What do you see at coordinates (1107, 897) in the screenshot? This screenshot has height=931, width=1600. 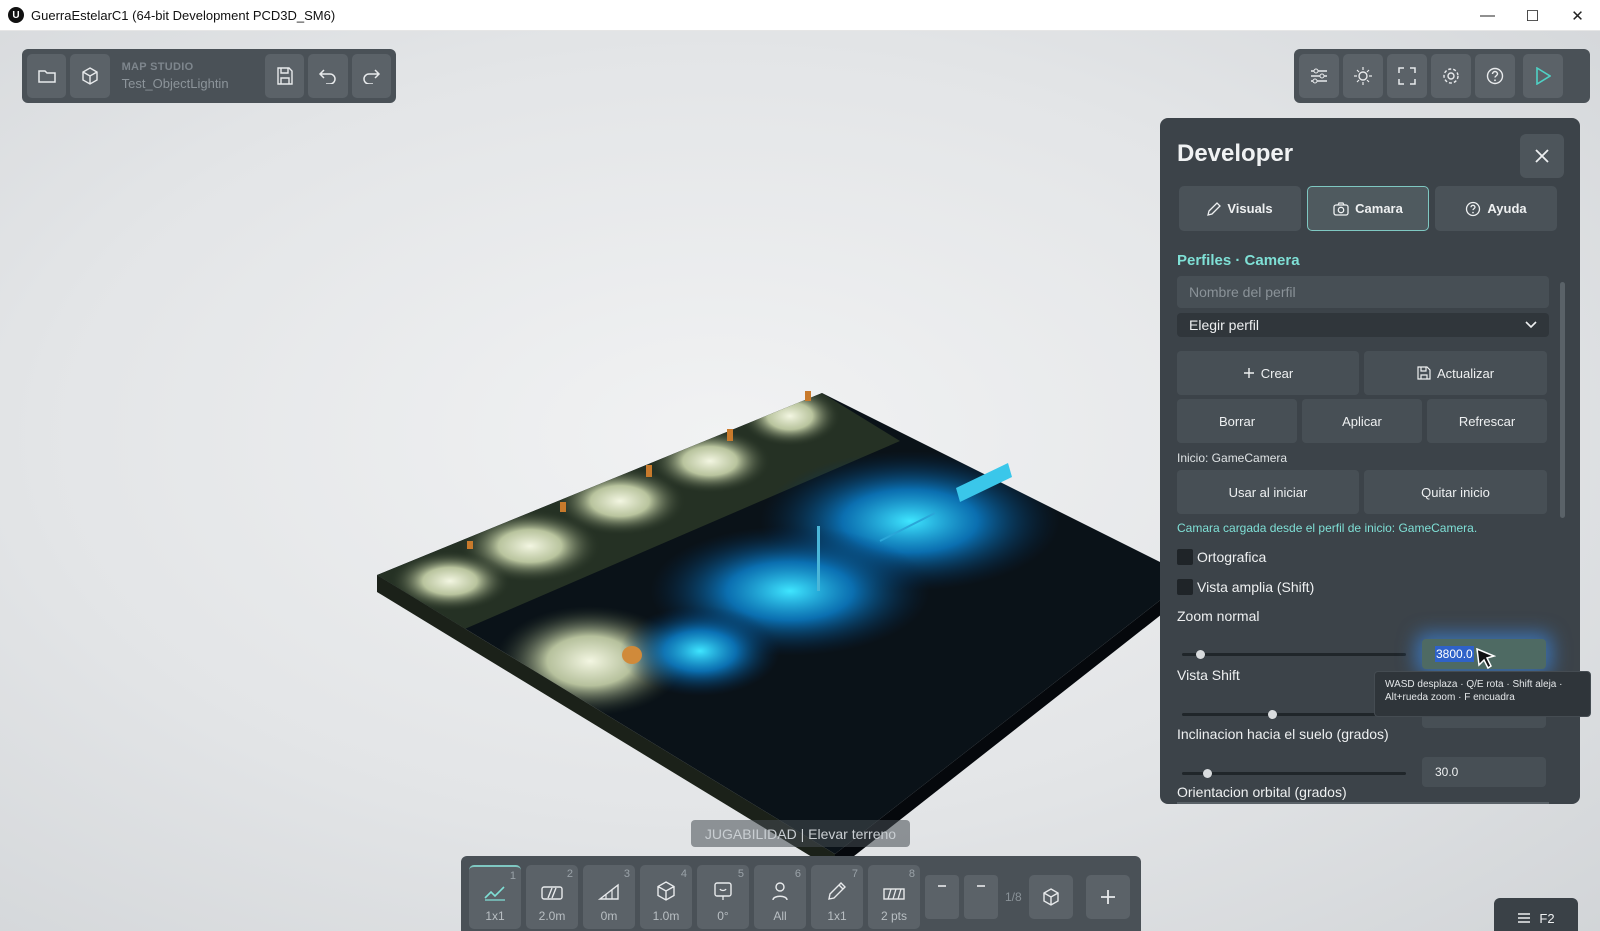 I see `add-button` at bounding box center [1107, 897].